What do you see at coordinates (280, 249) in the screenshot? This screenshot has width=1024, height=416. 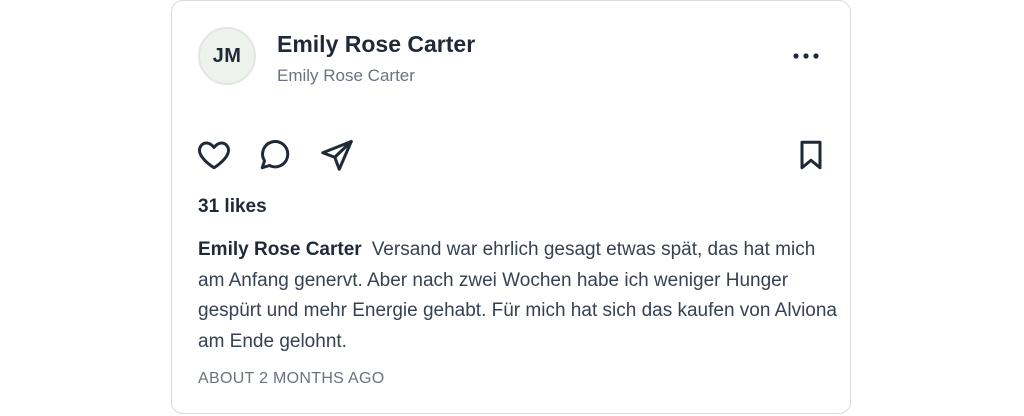 I see `caption-author: Emily Rose Carter` at bounding box center [280, 249].